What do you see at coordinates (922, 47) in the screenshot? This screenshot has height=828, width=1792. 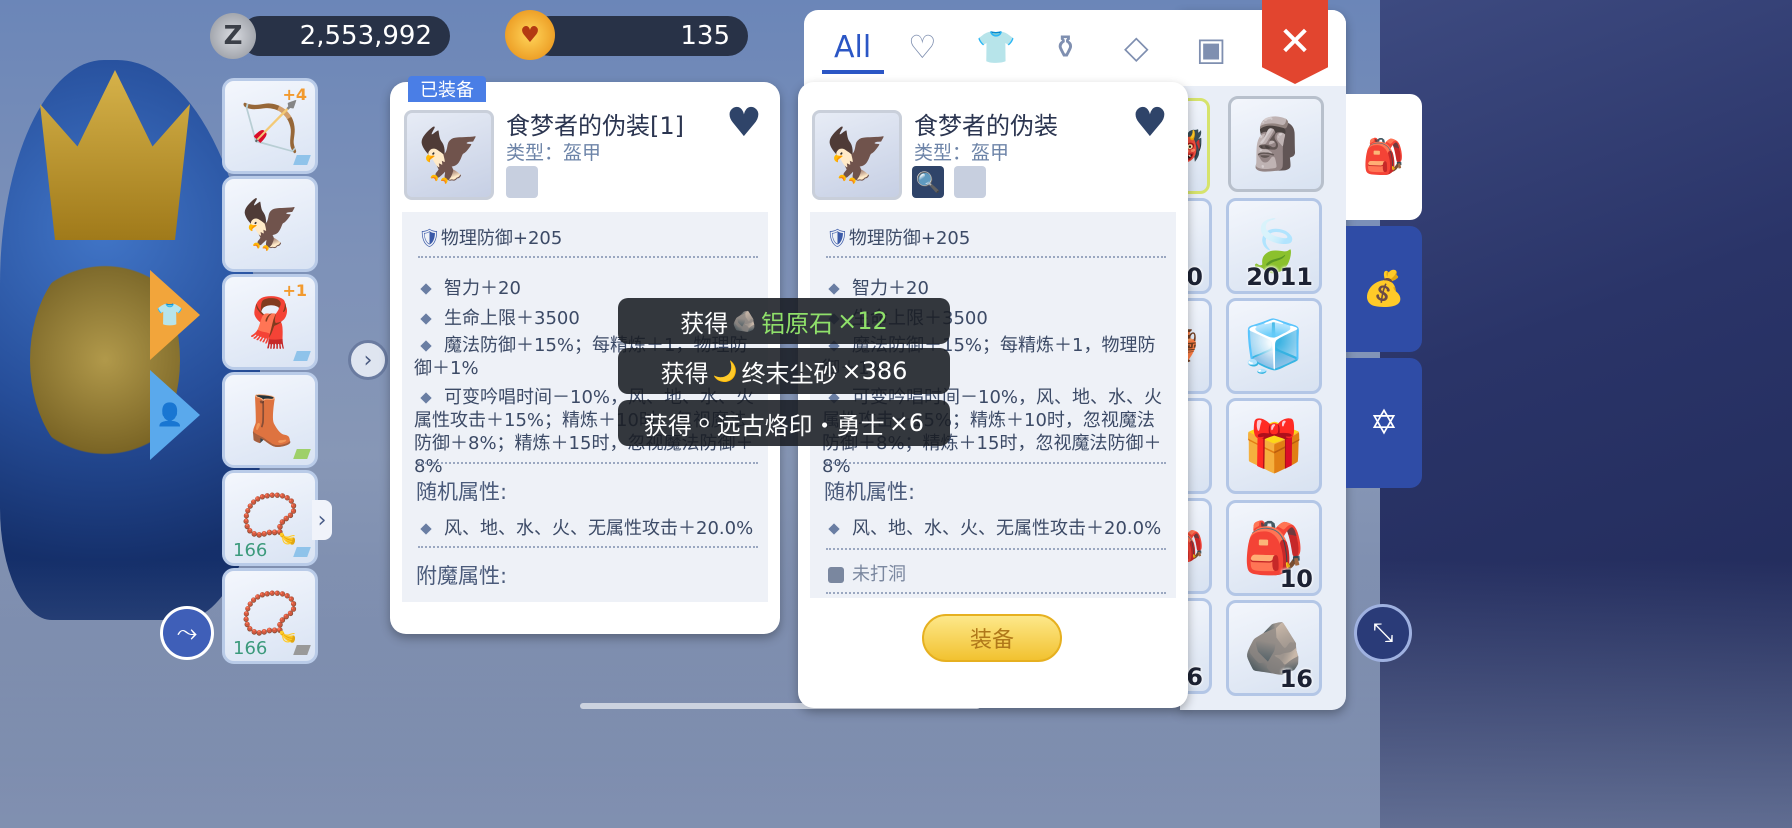 I see `heart-tab-icon: ♡` at bounding box center [922, 47].